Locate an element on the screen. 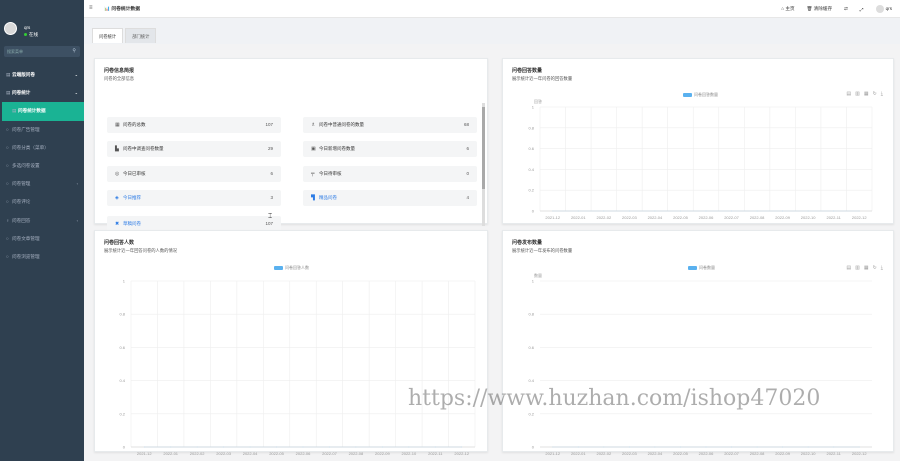  home-label: 主页 is located at coordinates (790, 8).